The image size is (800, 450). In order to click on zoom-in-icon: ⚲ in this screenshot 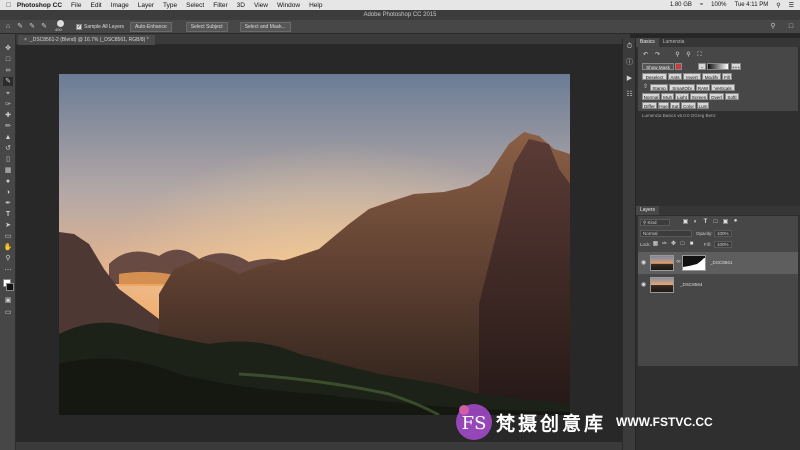, I will do `click(677, 55)`.